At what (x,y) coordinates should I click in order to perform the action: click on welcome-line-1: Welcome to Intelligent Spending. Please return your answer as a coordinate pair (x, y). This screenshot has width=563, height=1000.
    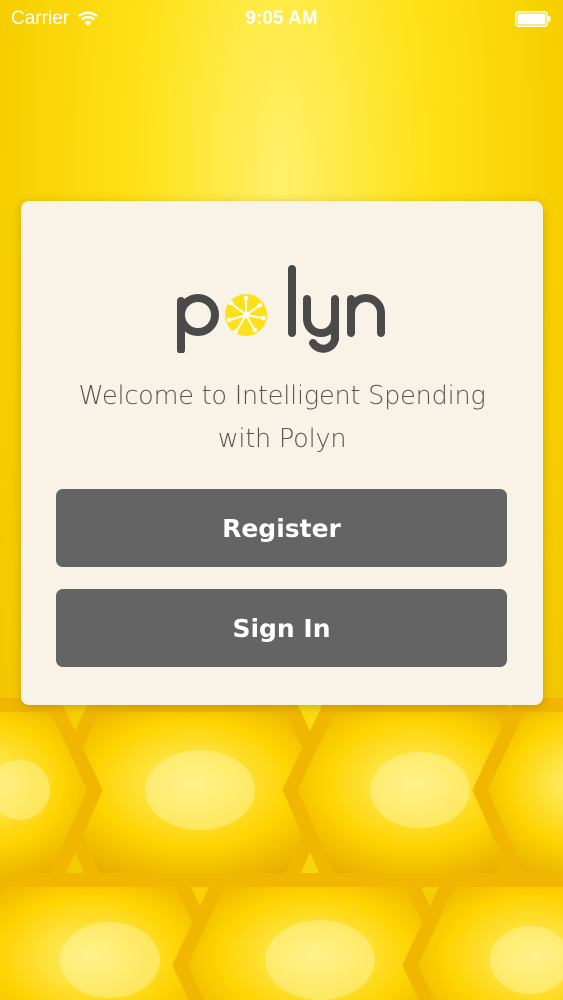
    Looking at the image, I should click on (282, 396).